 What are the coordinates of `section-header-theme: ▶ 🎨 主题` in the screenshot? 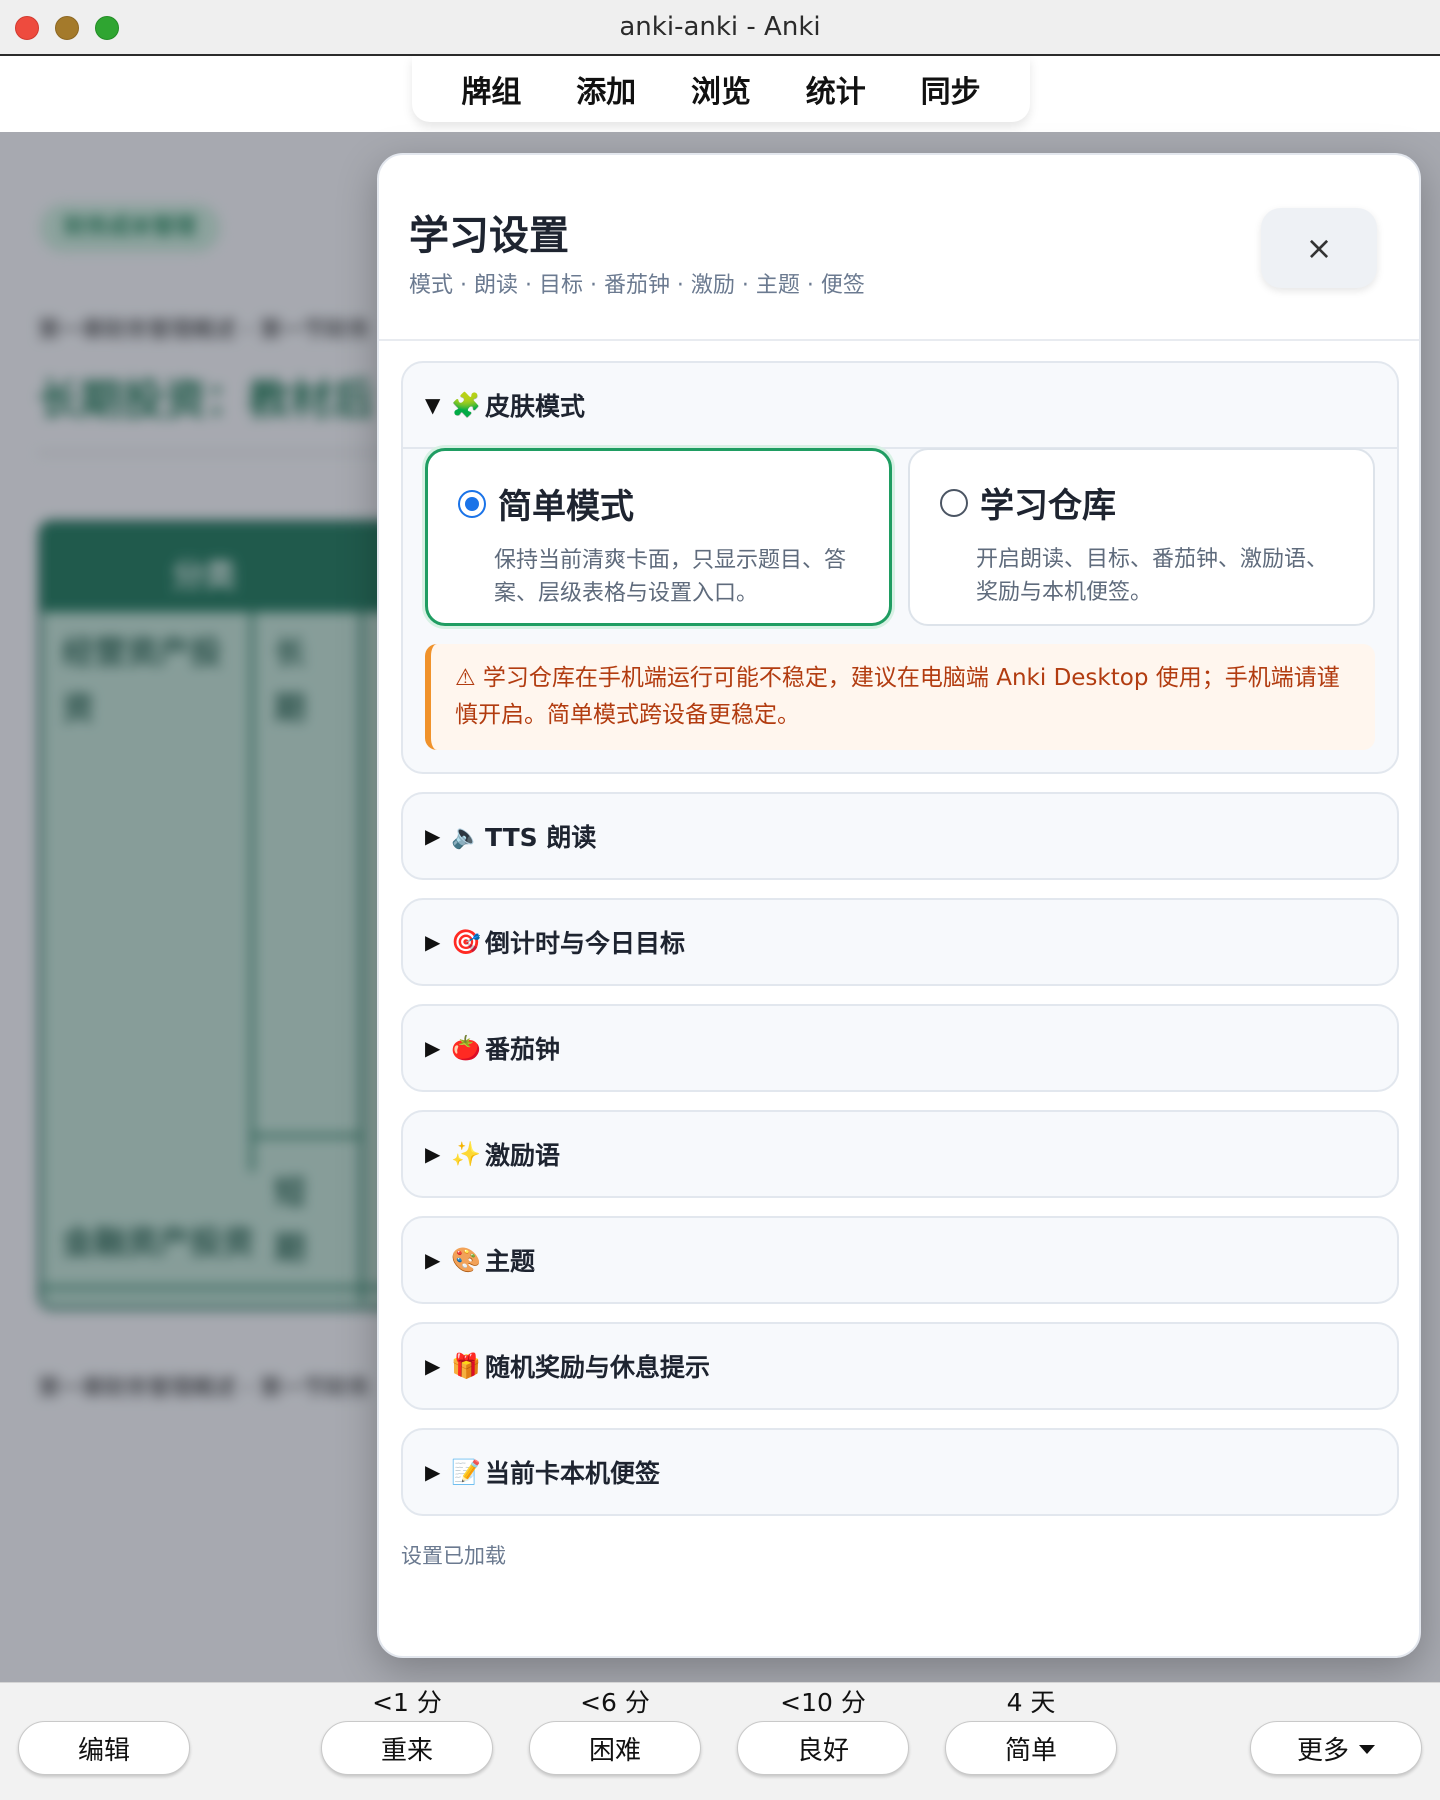 It's located at (900, 1260).